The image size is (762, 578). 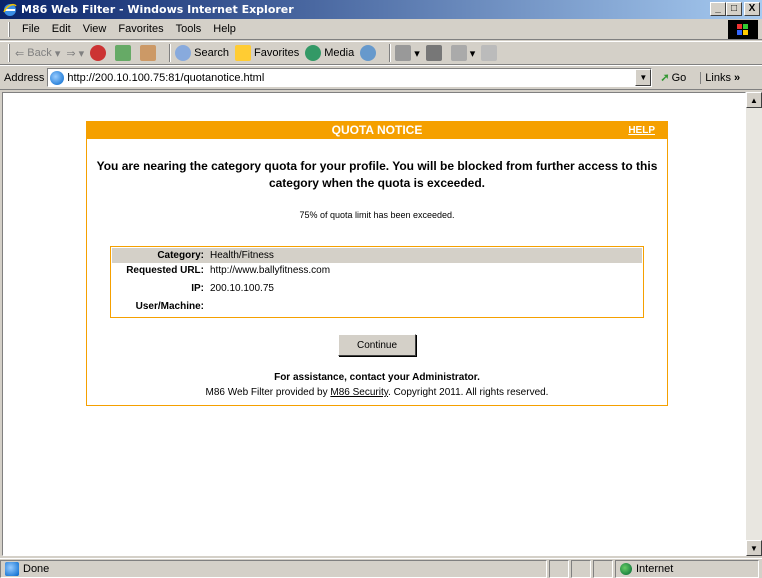 I want to click on search-icon, so click(x=183, y=53).